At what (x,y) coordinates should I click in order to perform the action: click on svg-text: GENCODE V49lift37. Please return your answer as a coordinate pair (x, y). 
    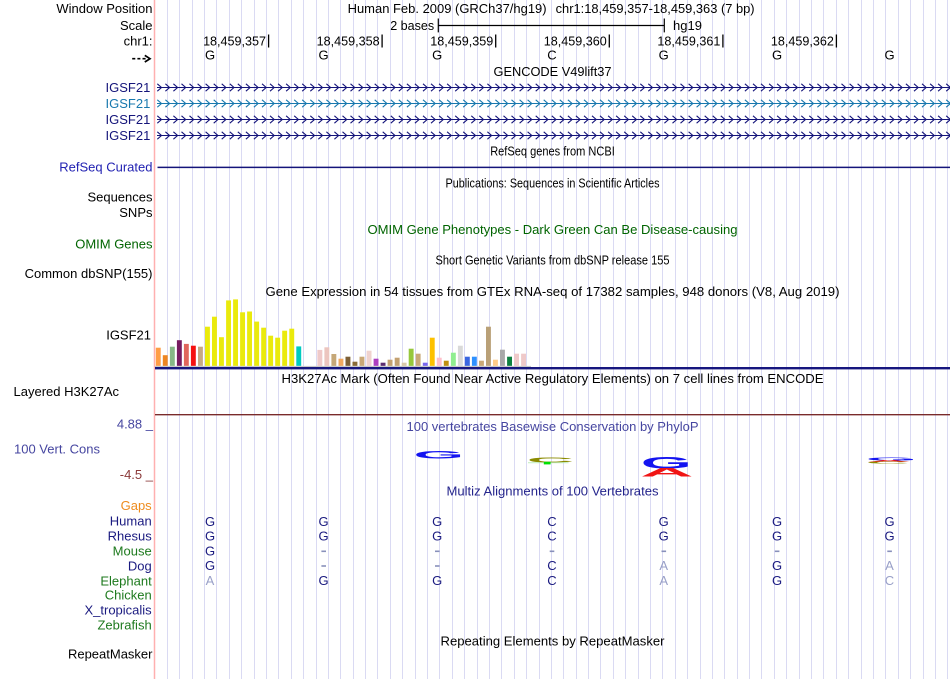
    Looking at the image, I should click on (553, 71).